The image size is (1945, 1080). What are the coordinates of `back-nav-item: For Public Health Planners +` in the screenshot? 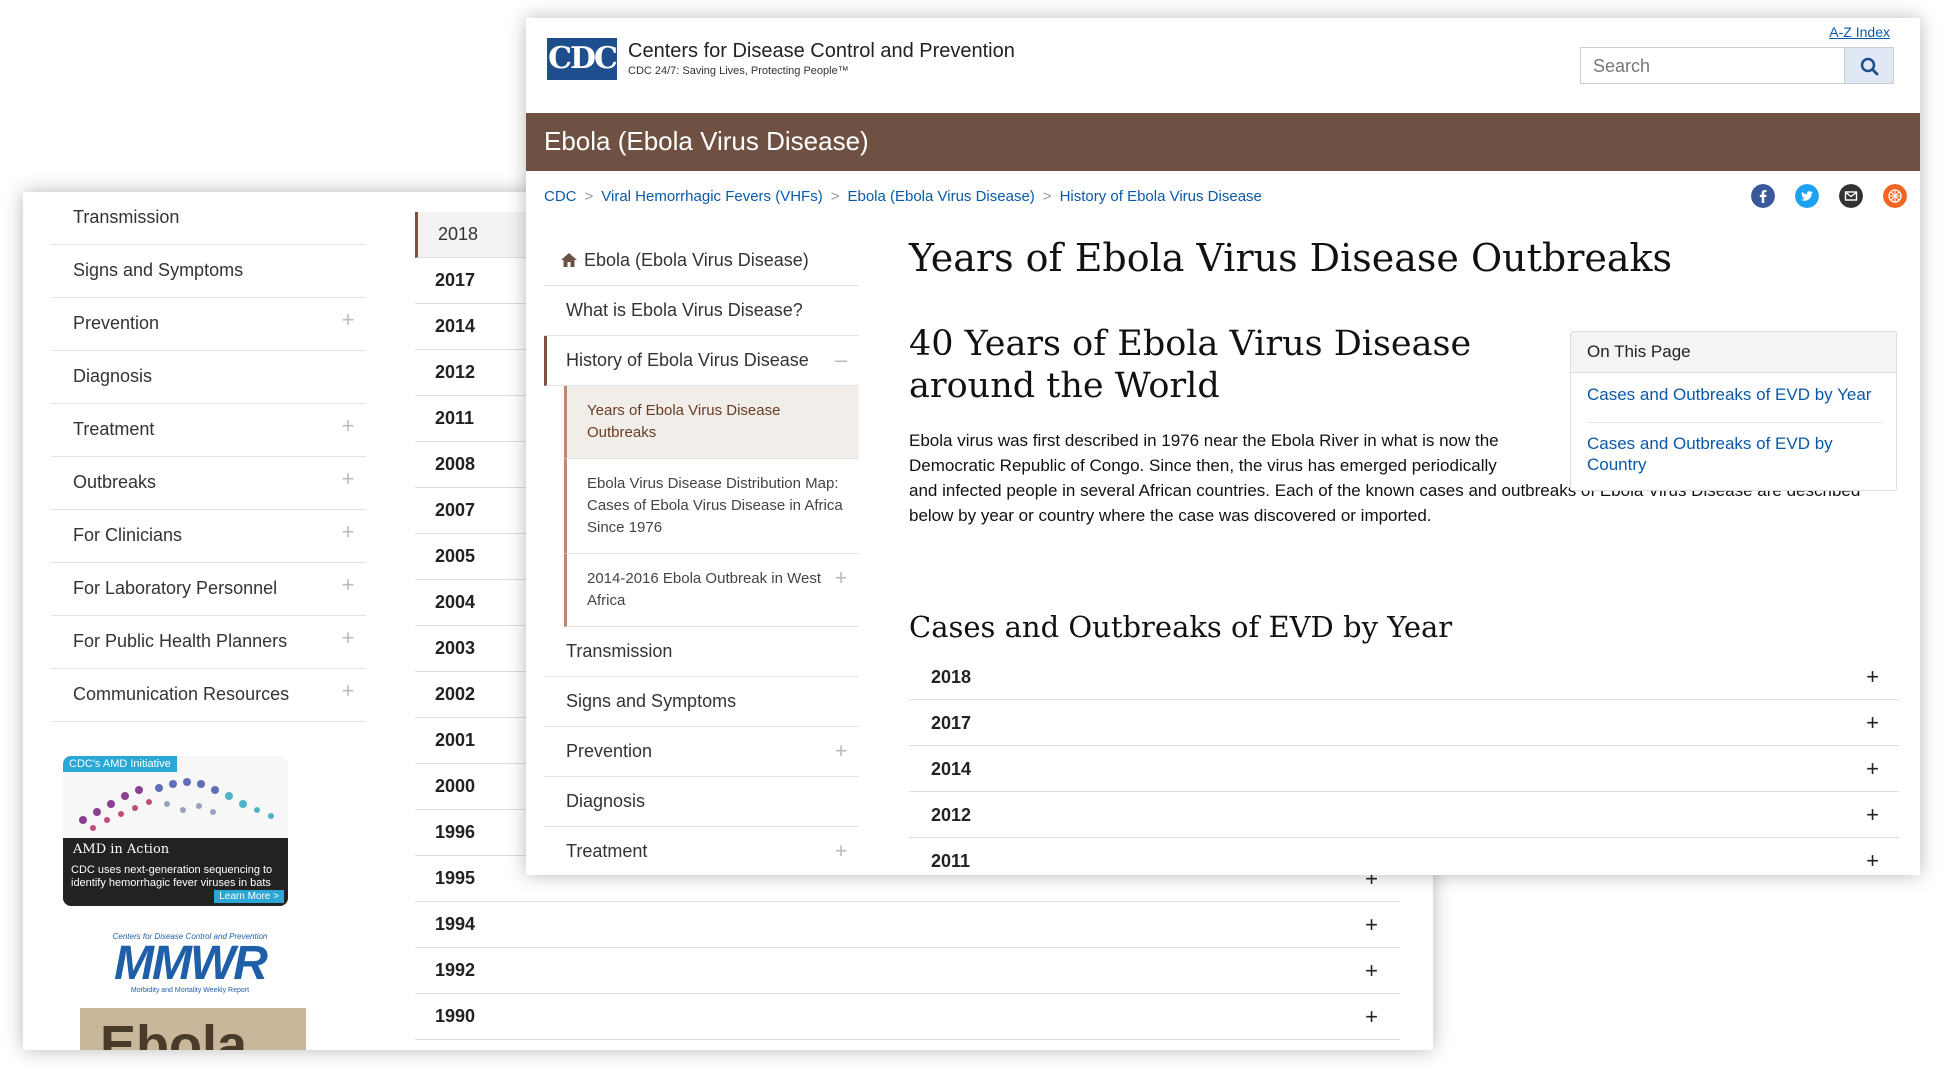 It's located at (208, 642).